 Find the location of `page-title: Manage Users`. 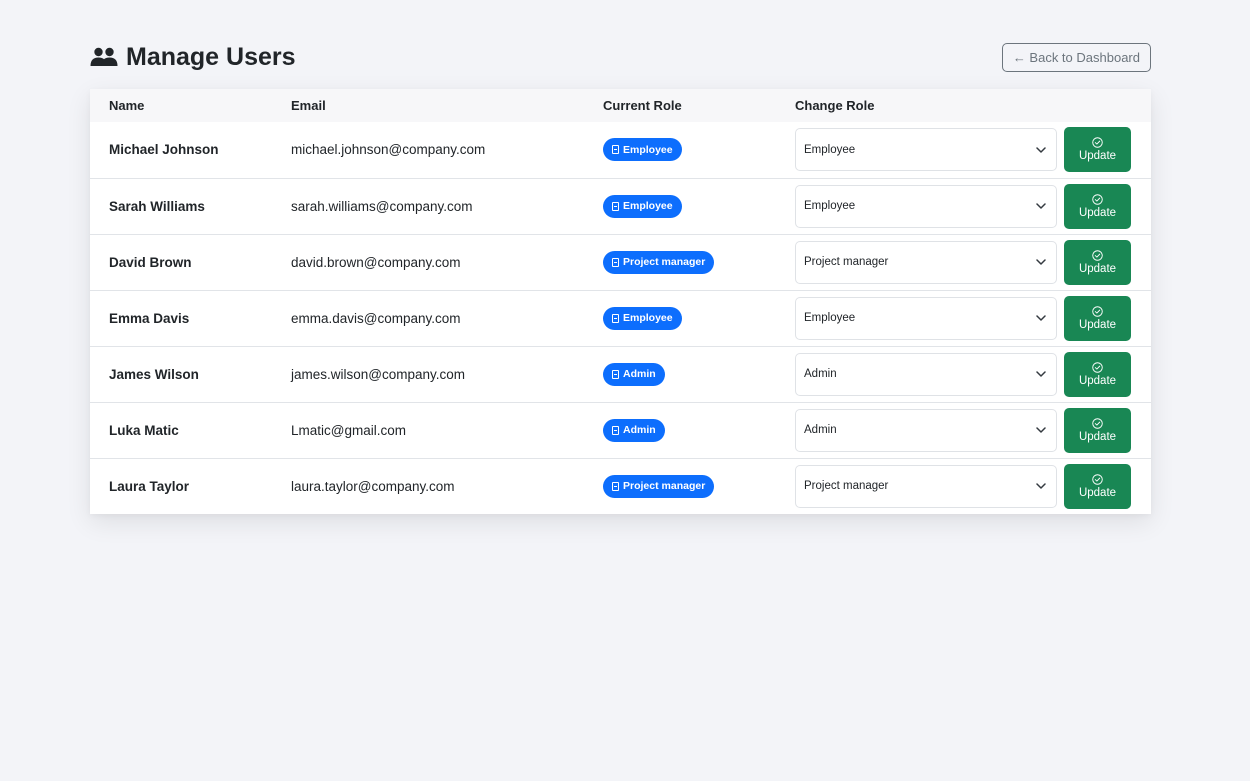

page-title: Manage Users is located at coordinates (193, 57).